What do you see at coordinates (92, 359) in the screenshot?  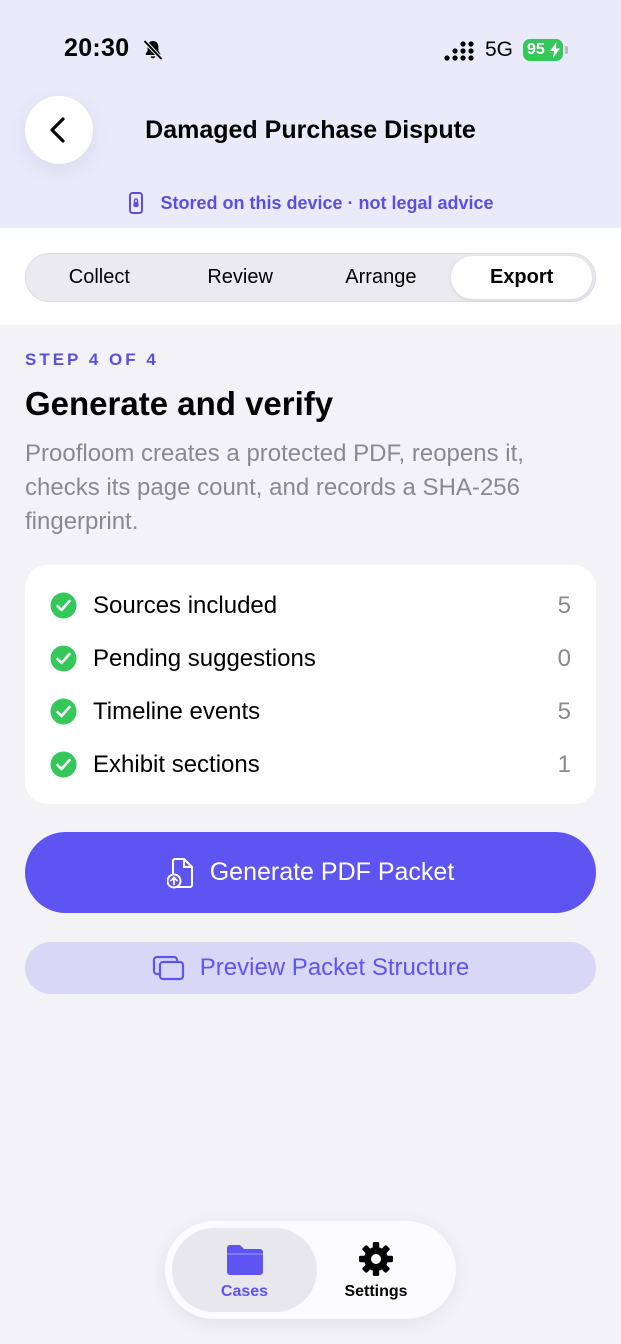 I see `step-label: STEP 4 OF 4` at bounding box center [92, 359].